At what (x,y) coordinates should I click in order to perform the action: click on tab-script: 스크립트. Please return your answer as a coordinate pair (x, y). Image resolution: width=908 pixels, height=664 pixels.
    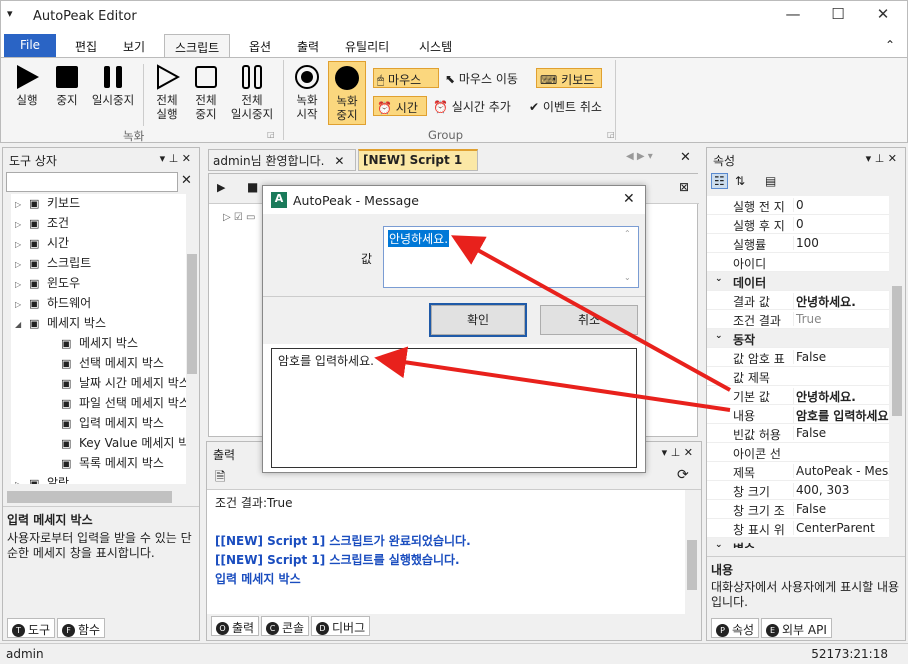
    Looking at the image, I should click on (197, 46).